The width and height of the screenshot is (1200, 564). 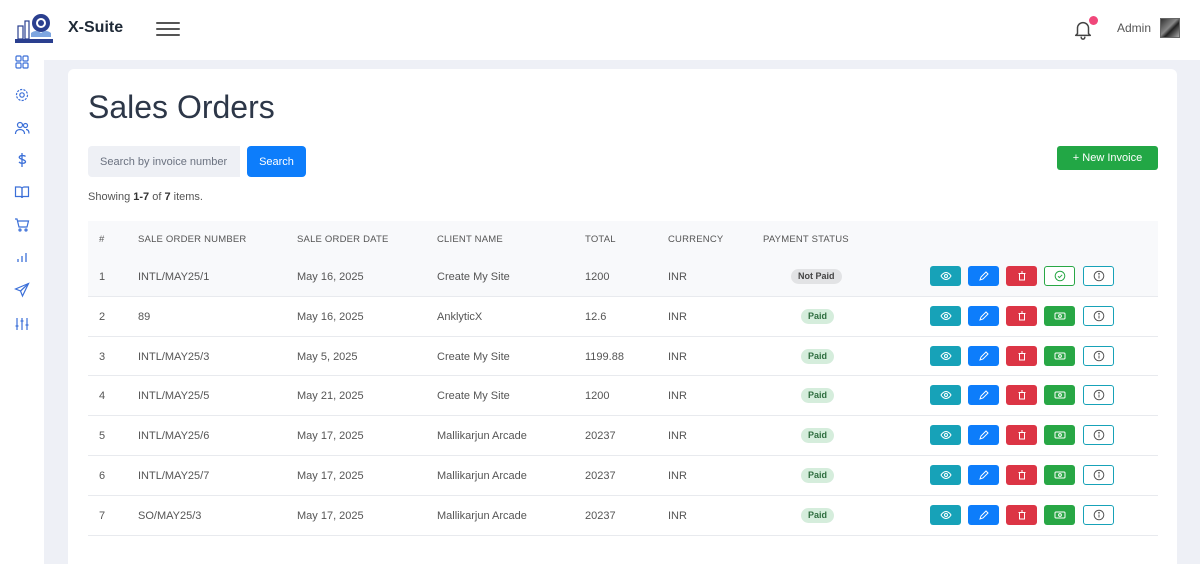 What do you see at coordinates (173, 476) in the screenshot?
I see `cell-order-number: INTL/MAY25/7` at bounding box center [173, 476].